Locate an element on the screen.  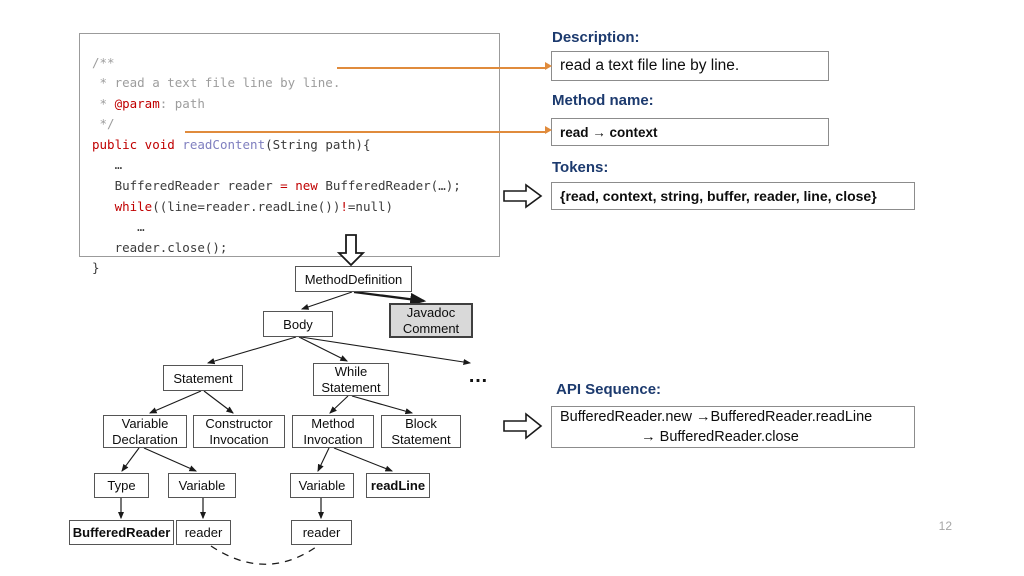
tree-node-type: Type is located at coordinates (121, 485).